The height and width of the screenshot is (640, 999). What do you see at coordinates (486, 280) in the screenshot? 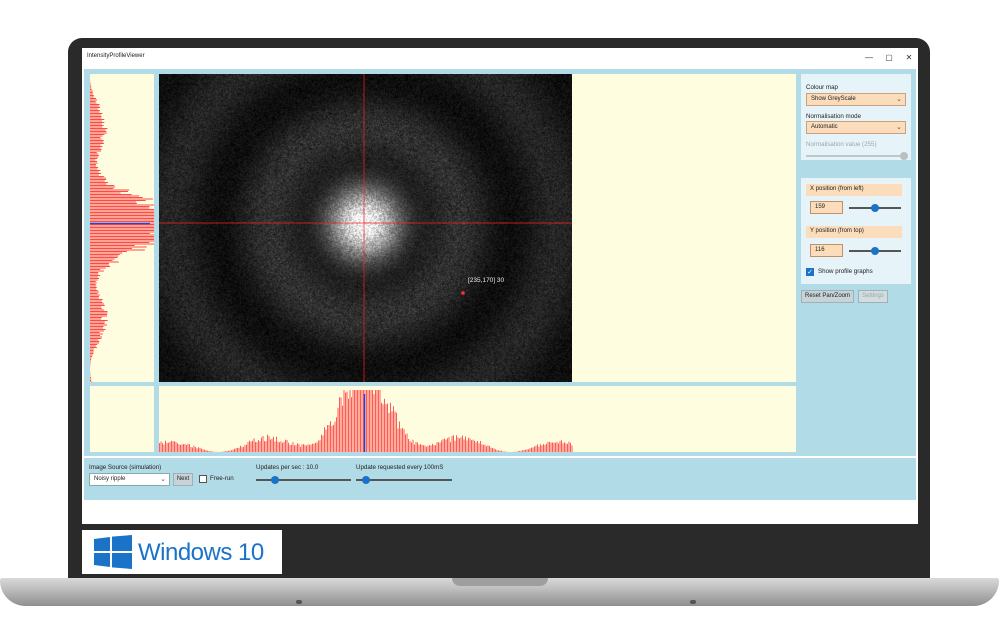
I see `marker-label: [235,170] 30` at bounding box center [486, 280].